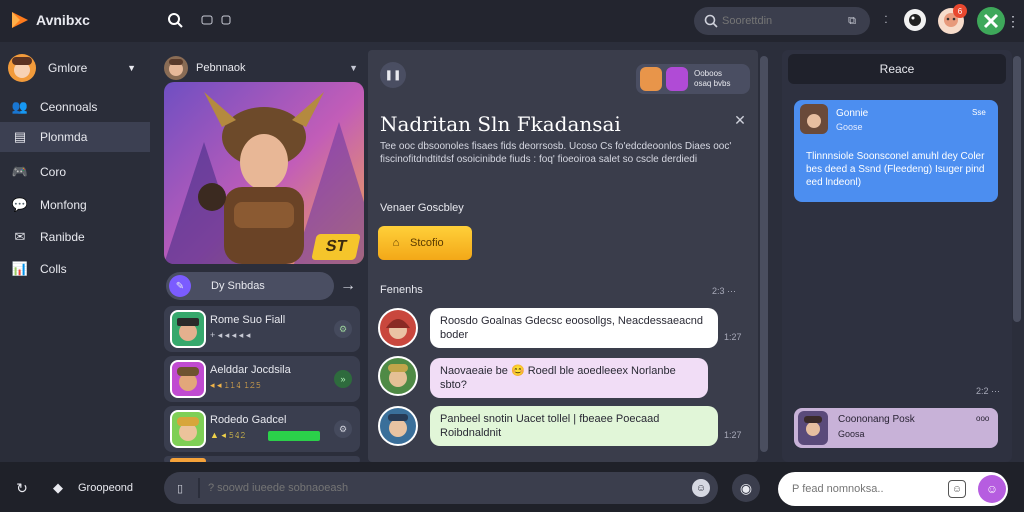 This screenshot has width=1024, height=512. Describe the element at coordinates (712, 78) in the screenshot. I see `participants-label: Ooboos osaq bvbs` at that location.